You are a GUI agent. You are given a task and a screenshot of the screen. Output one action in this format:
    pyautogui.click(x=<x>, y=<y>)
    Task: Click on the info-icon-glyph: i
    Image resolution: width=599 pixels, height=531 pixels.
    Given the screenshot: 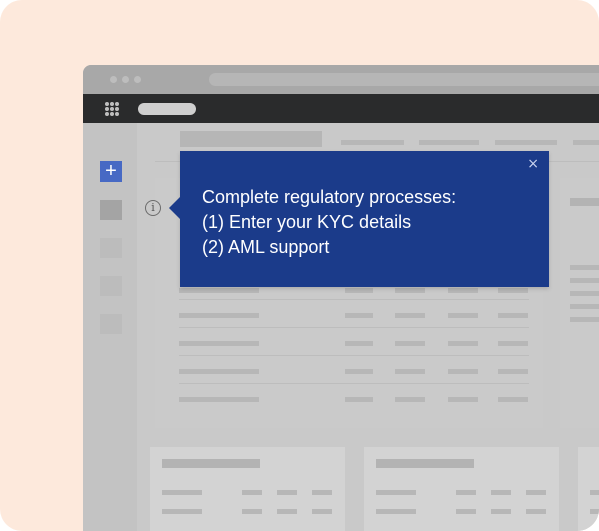 What is the action you would take?
    pyautogui.click(x=153, y=207)
    